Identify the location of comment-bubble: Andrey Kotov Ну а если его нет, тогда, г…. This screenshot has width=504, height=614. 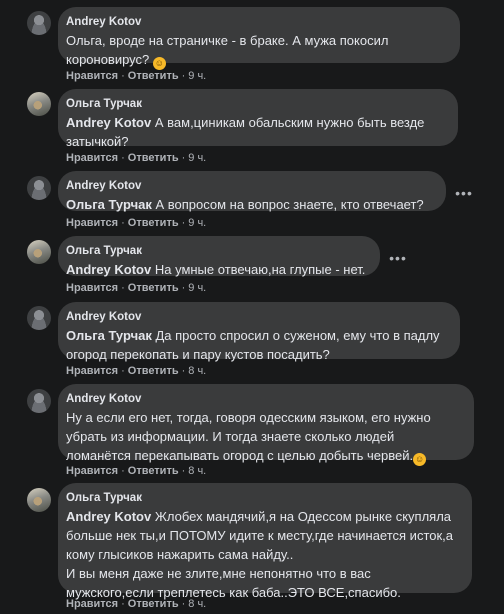
(266, 425).